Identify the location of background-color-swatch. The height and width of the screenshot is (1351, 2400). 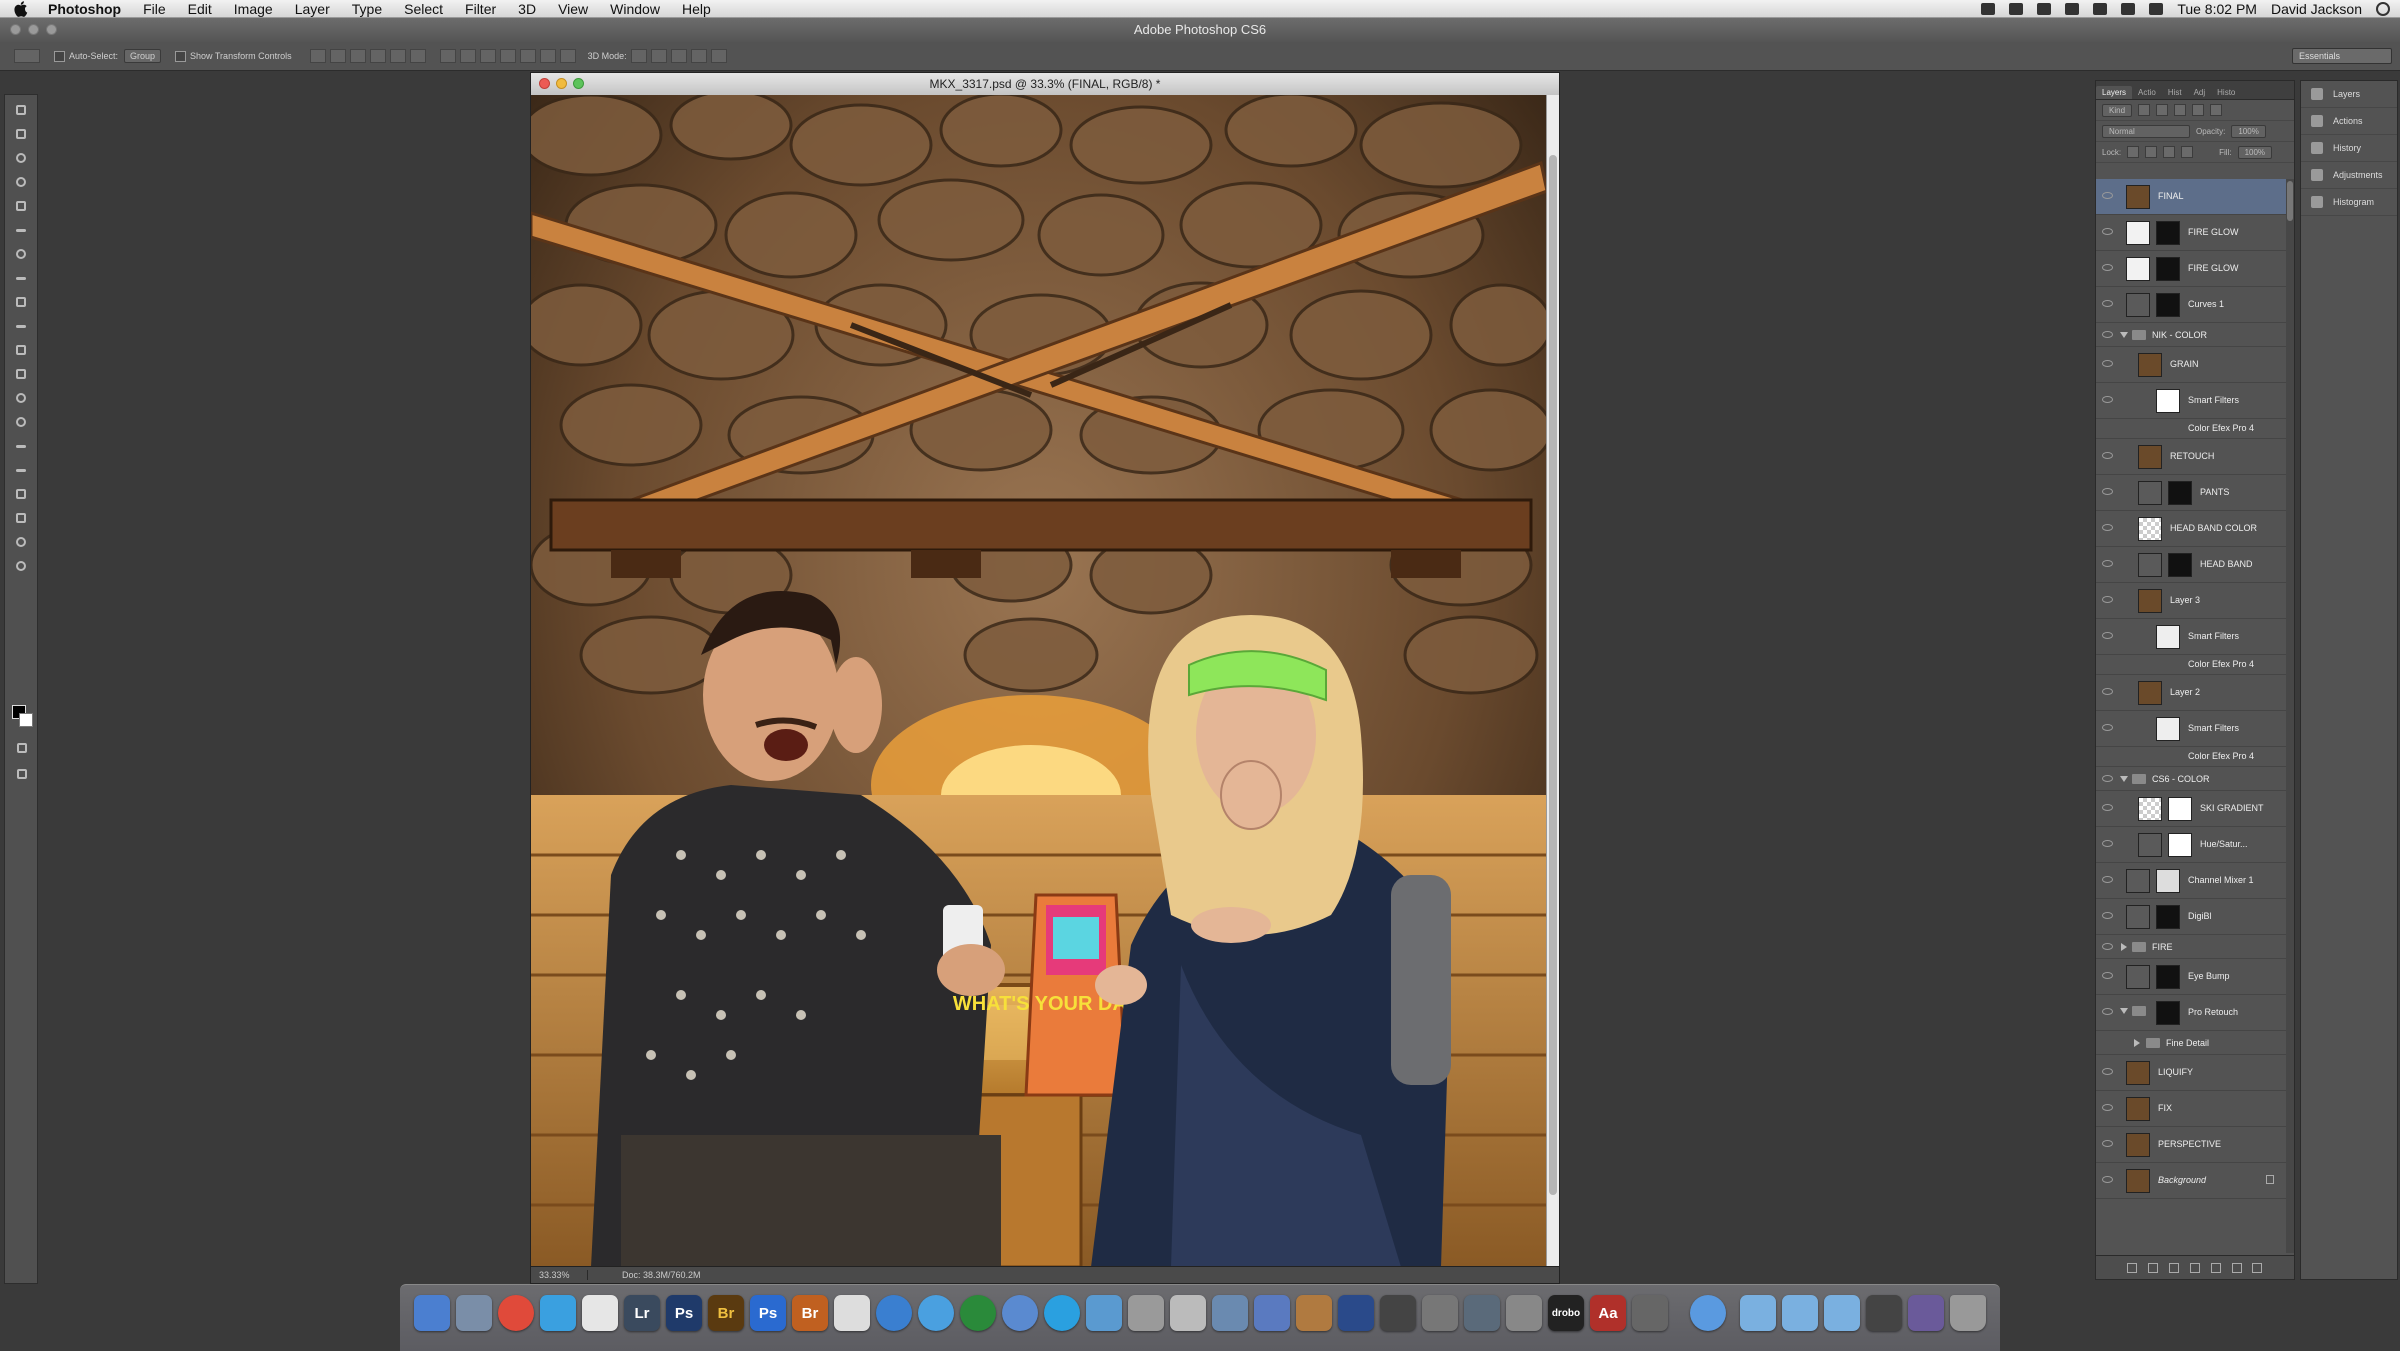
(26, 720).